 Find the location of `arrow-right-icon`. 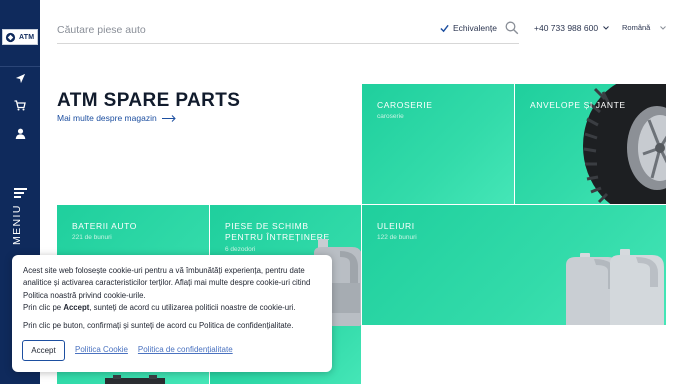

arrow-right-icon is located at coordinates (168, 118).